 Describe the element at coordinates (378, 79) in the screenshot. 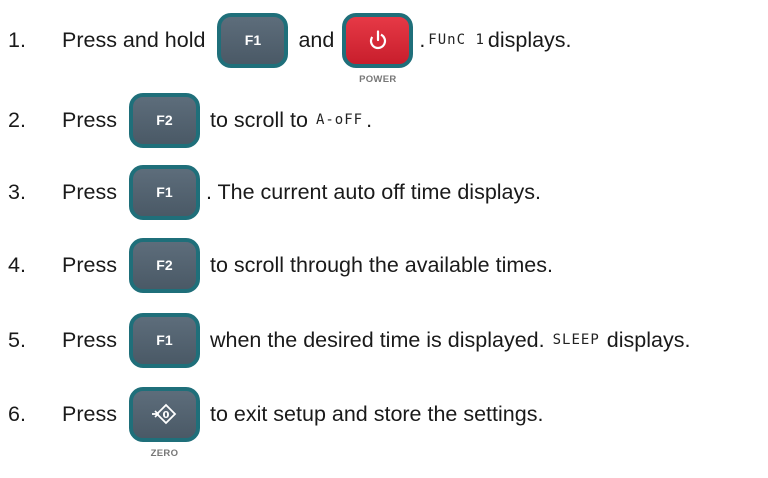

I see `power-key-caption: POWER` at that location.